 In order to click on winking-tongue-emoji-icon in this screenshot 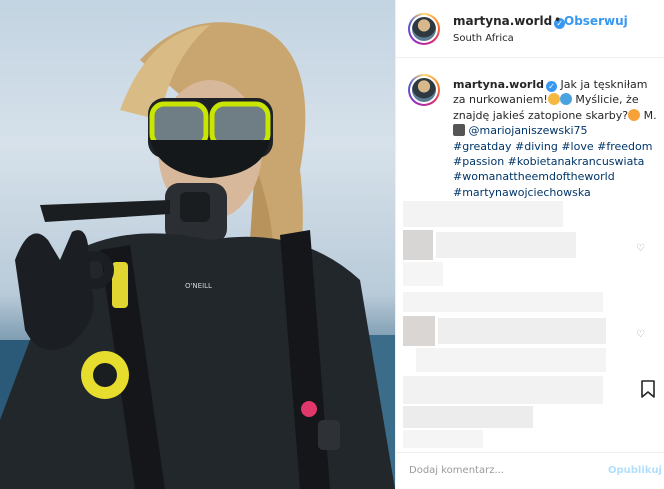, I will do `click(634, 114)`.